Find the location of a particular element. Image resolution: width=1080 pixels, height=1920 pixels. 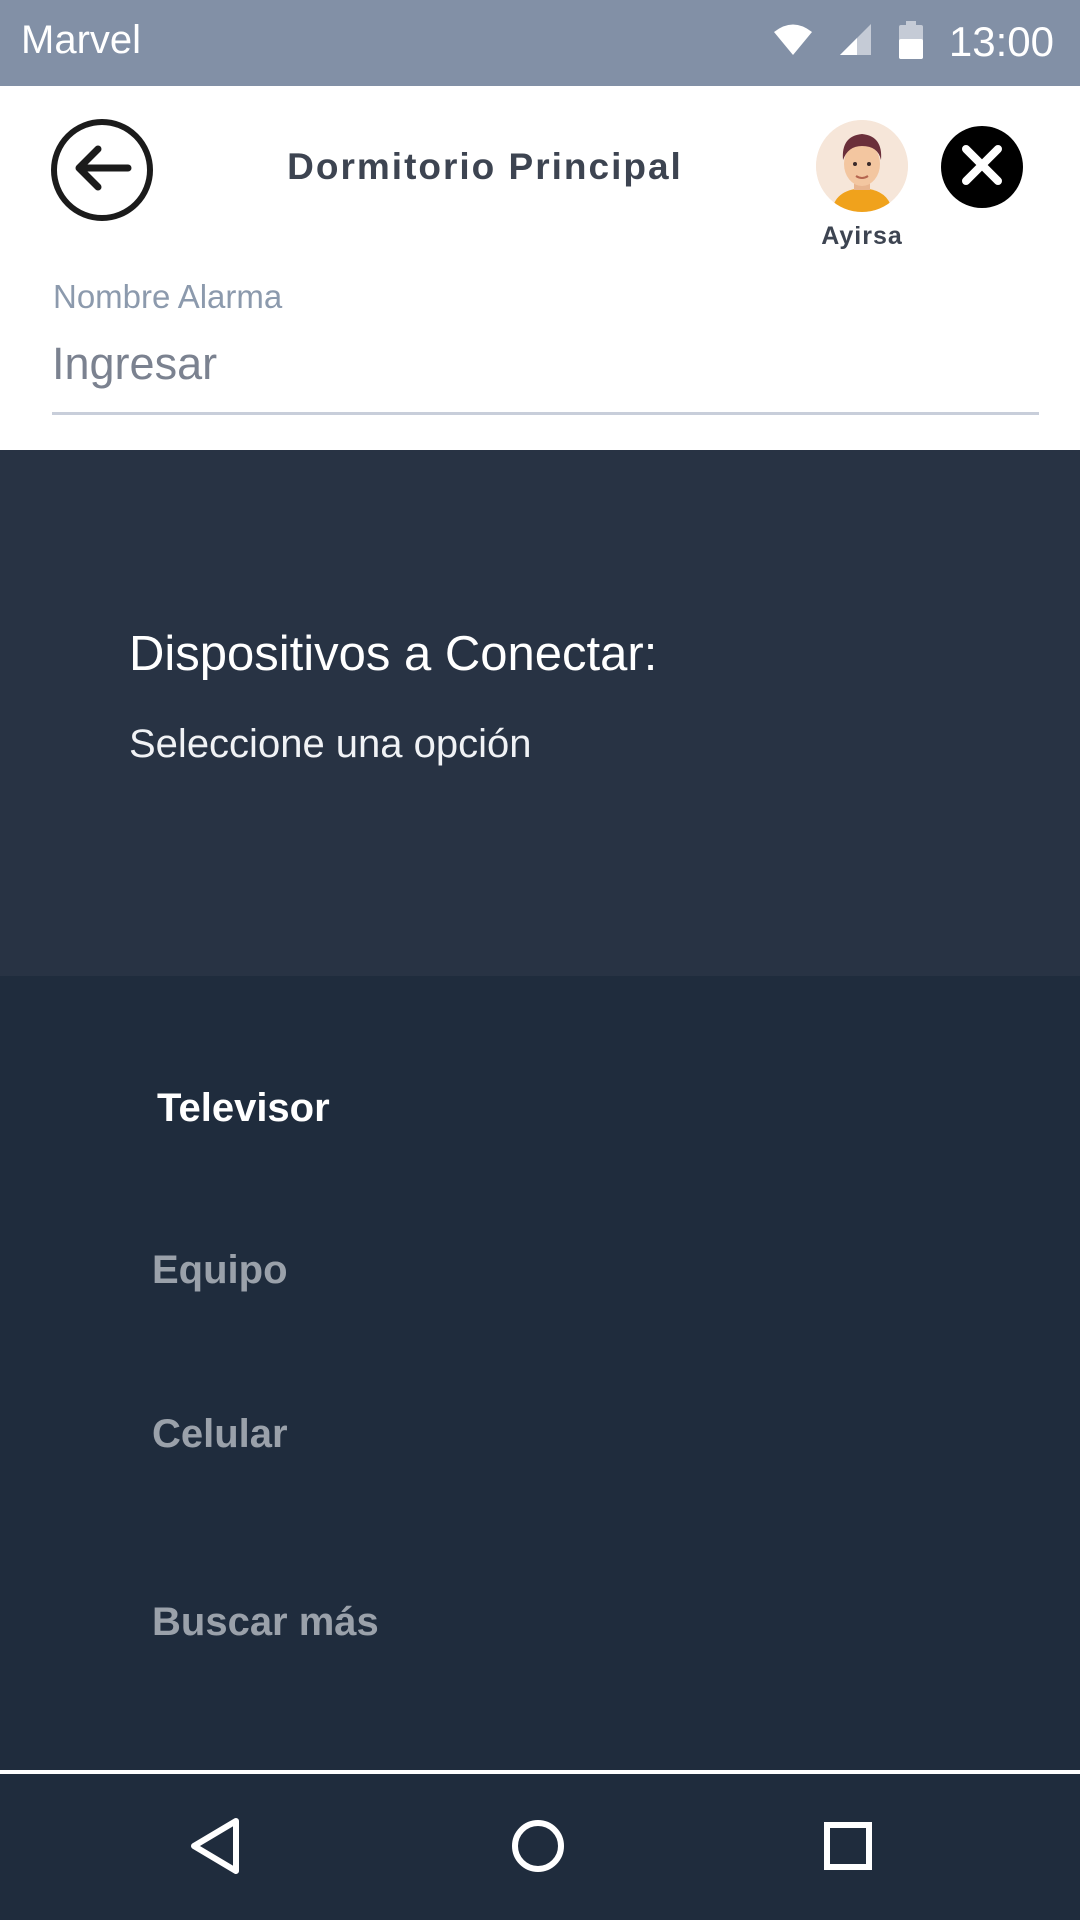

nav-home-button is located at coordinates (538, 1848).